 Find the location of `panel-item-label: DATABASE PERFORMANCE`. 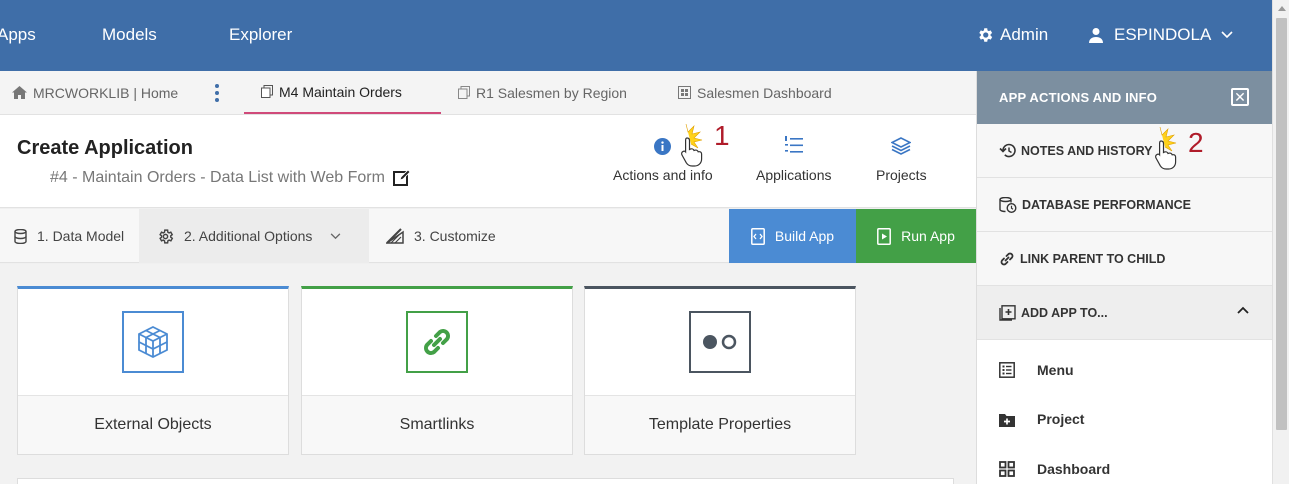

panel-item-label: DATABASE PERFORMANCE is located at coordinates (1106, 204).